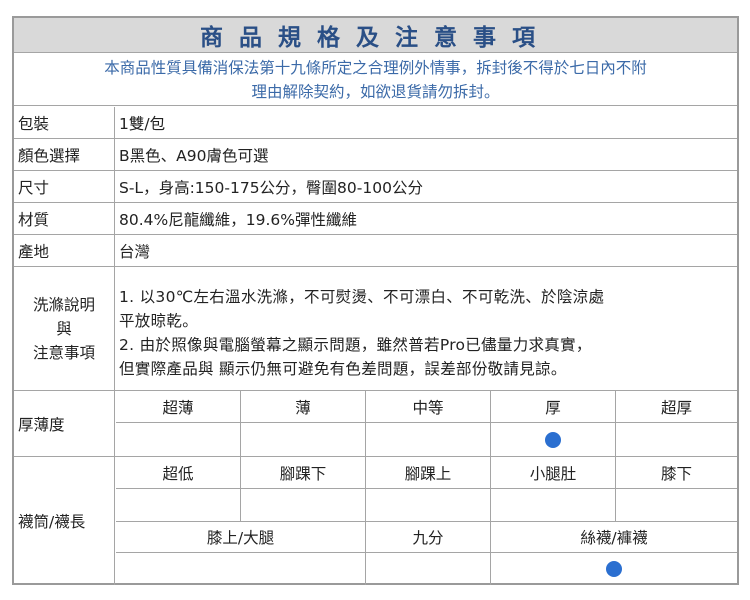  What do you see at coordinates (241, 537) in the screenshot?
I see `length-option: 膝上/大腿` at bounding box center [241, 537].